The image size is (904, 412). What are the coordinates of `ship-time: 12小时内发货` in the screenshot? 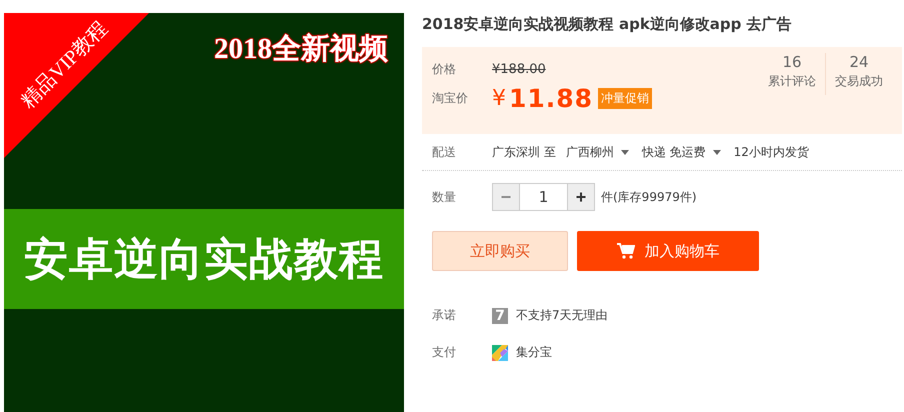 It's located at (771, 152).